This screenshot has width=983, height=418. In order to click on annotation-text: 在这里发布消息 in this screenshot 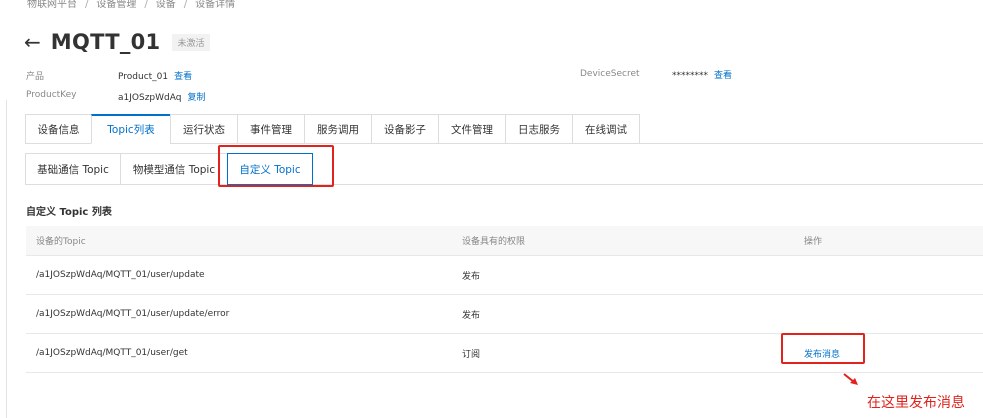, I will do `click(916, 403)`.